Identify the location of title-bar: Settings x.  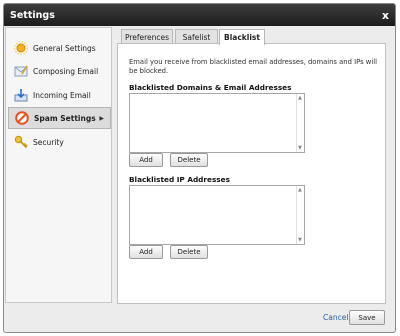
(199, 15).